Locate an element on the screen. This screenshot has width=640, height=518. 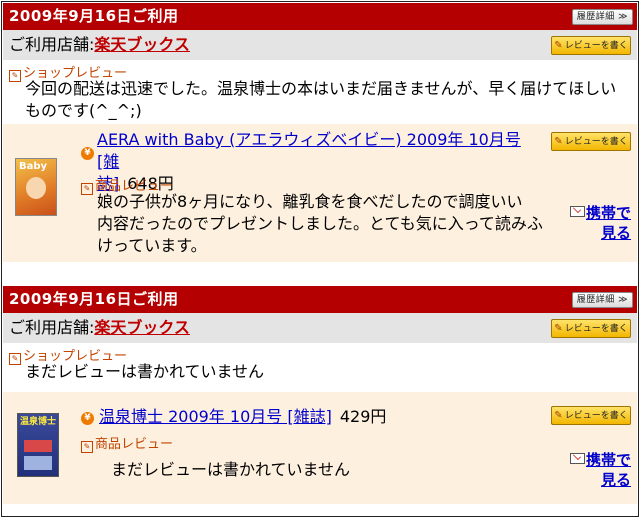
item-price: 429円 is located at coordinates (363, 416).